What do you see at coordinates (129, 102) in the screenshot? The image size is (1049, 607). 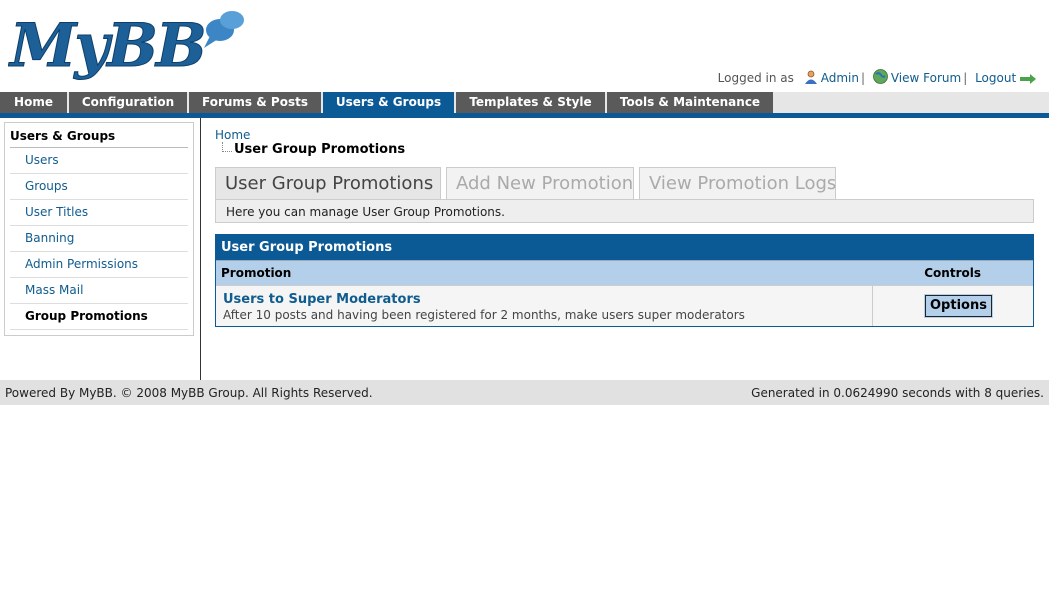 I see `tab-configuration: Configuration` at bounding box center [129, 102].